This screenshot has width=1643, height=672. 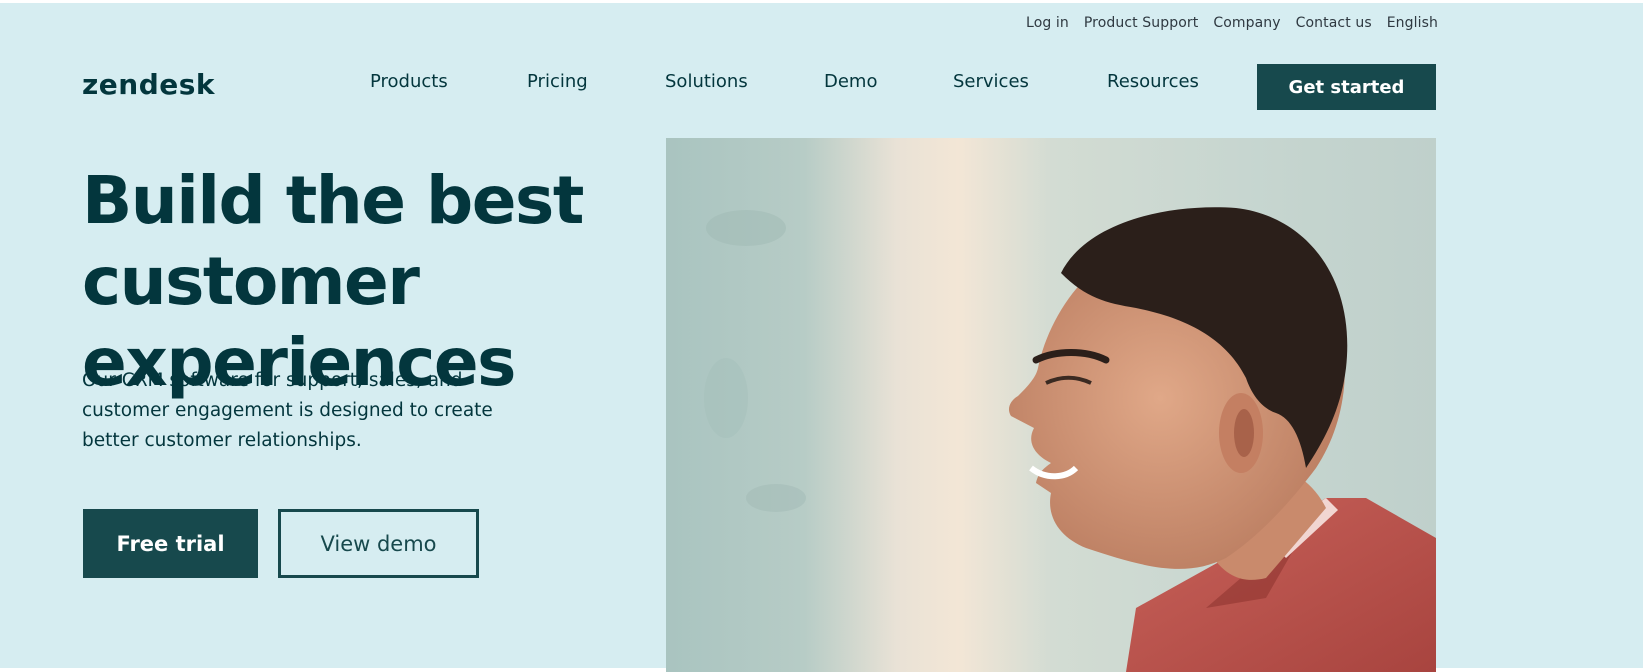 I want to click on free-trial-button: Free trial, so click(x=170, y=543).